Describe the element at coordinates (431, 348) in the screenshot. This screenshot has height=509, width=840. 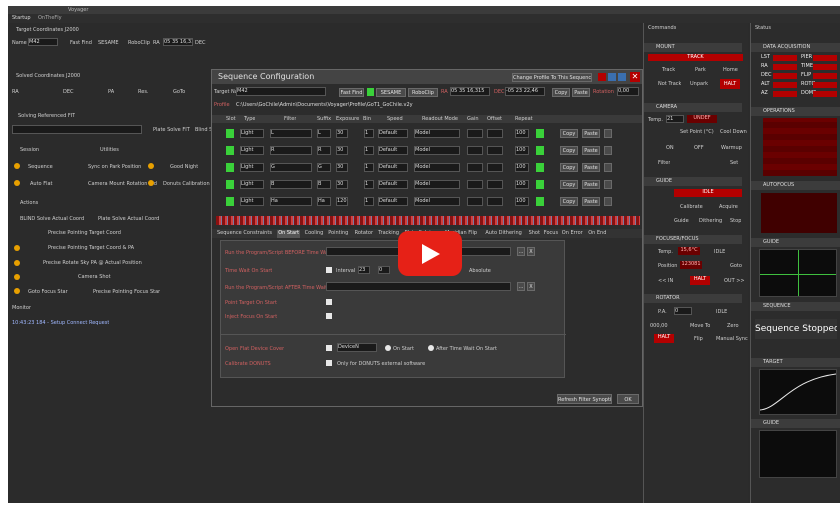
I see `after-time-radio` at that location.